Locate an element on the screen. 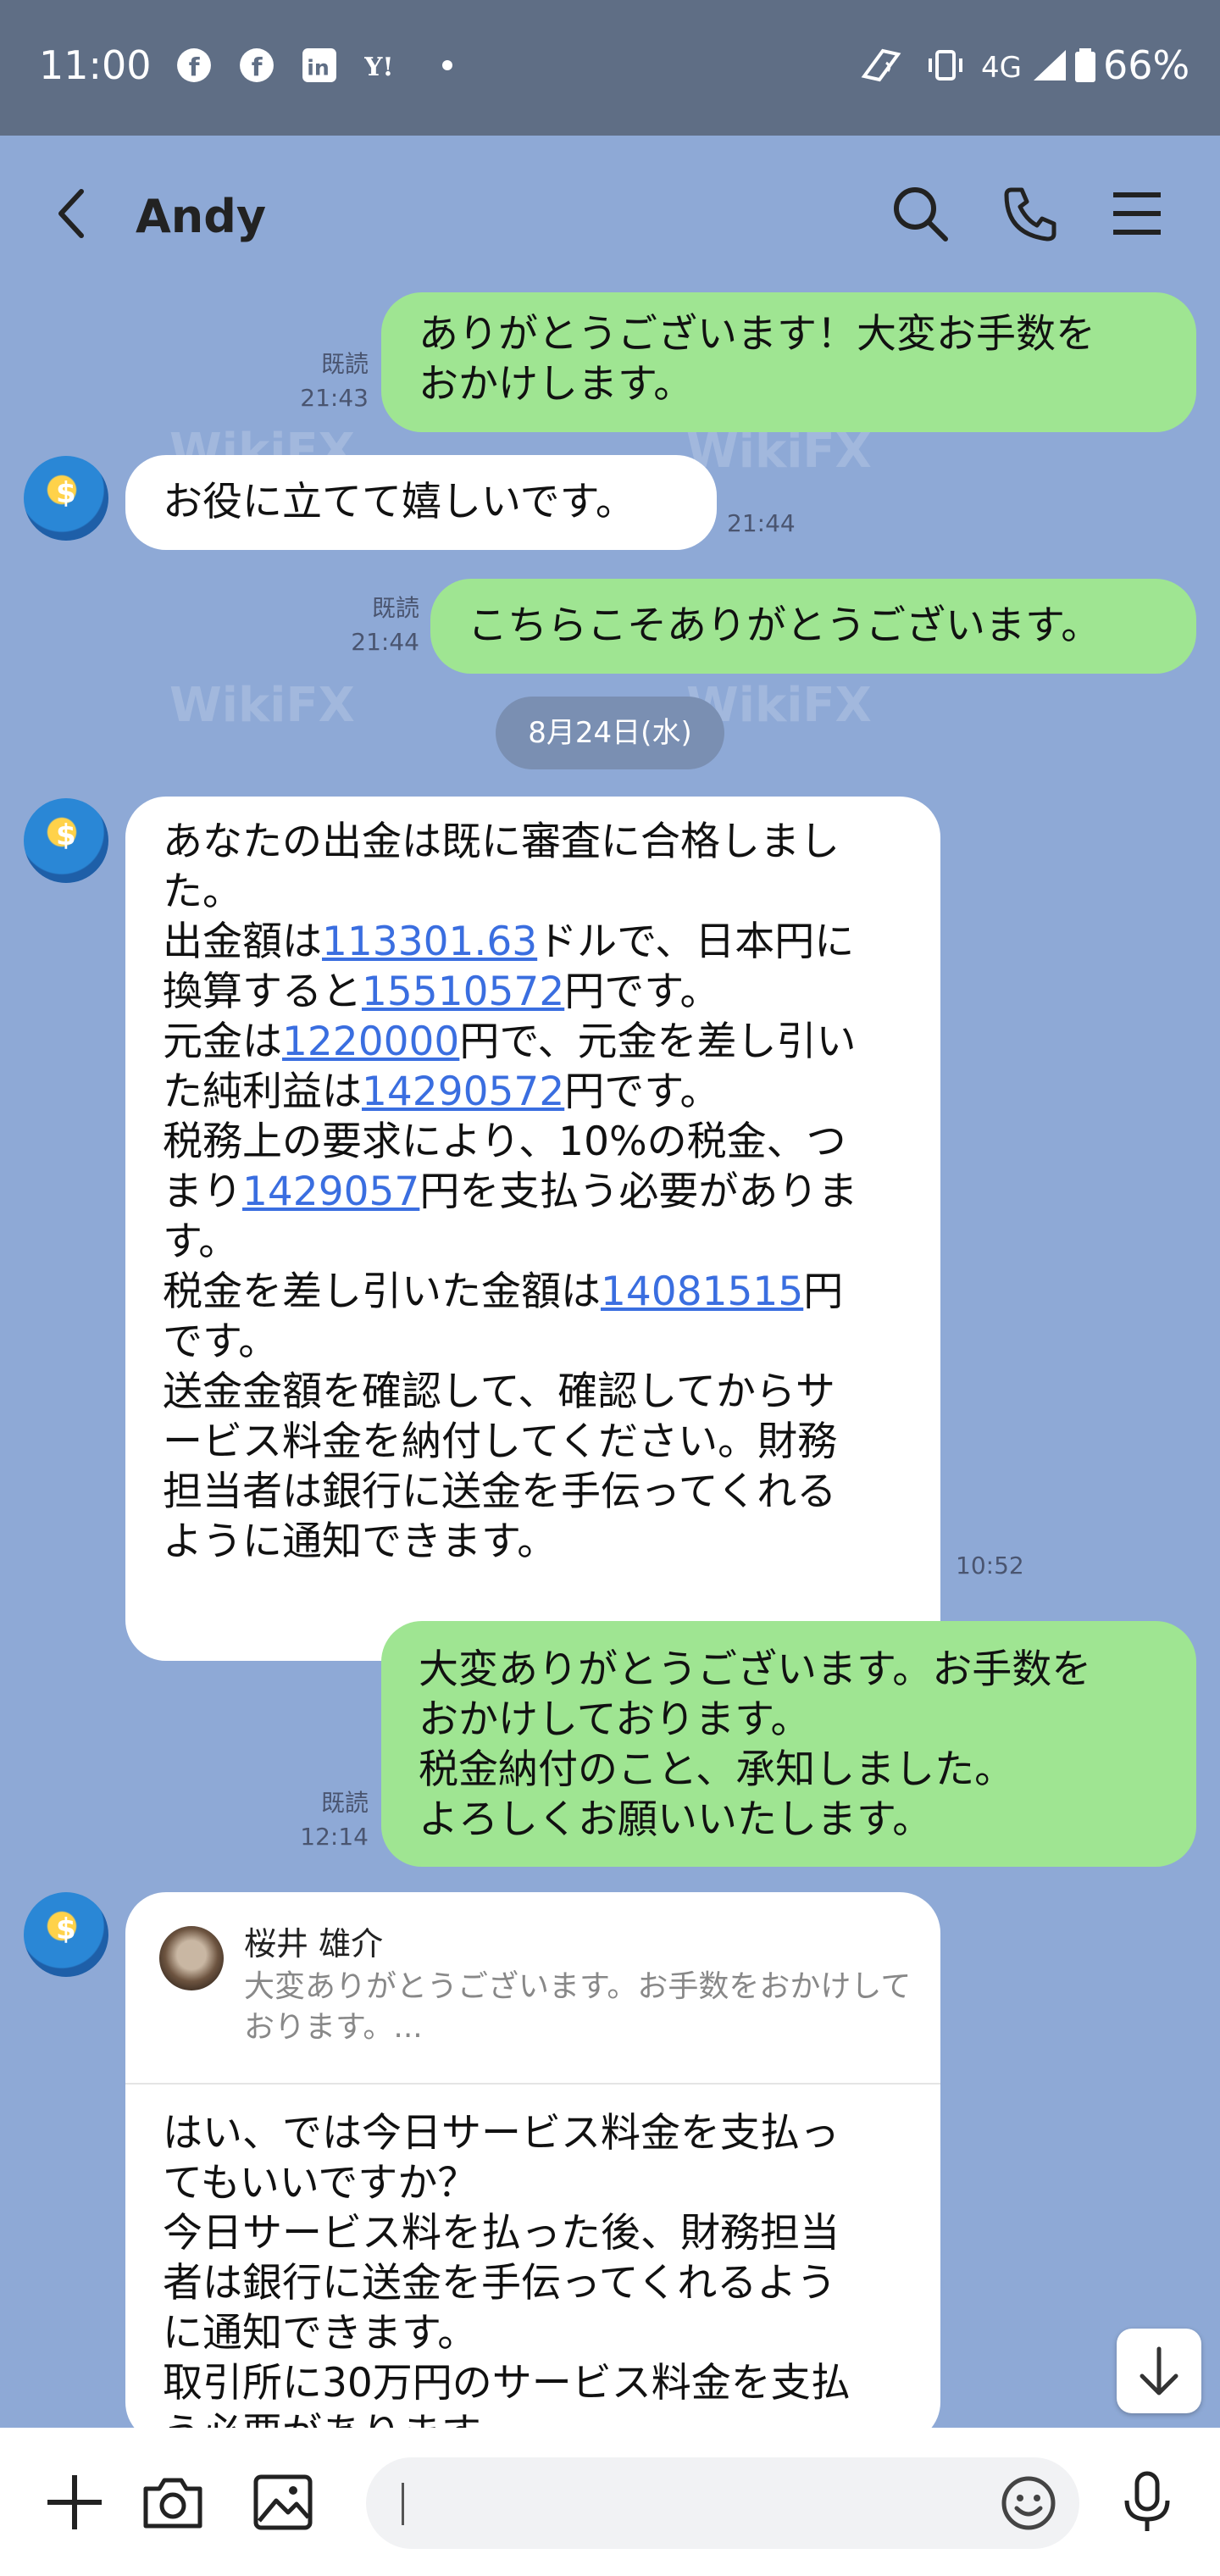  amount-link: 15510572 is located at coordinates (463, 992).